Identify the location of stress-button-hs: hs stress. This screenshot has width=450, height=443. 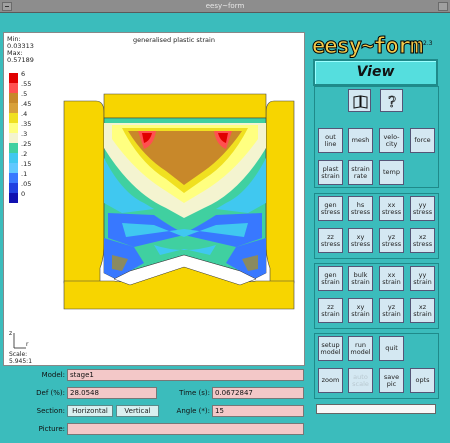
(360, 208).